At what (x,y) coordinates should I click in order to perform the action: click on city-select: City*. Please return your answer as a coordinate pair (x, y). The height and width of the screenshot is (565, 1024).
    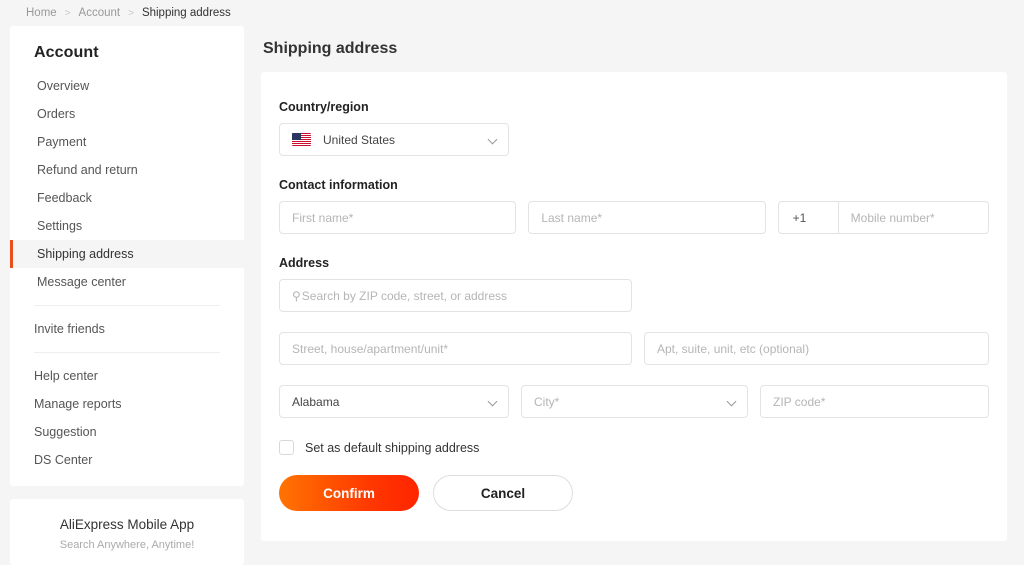
    Looking at the image, I should click on (634, 401).